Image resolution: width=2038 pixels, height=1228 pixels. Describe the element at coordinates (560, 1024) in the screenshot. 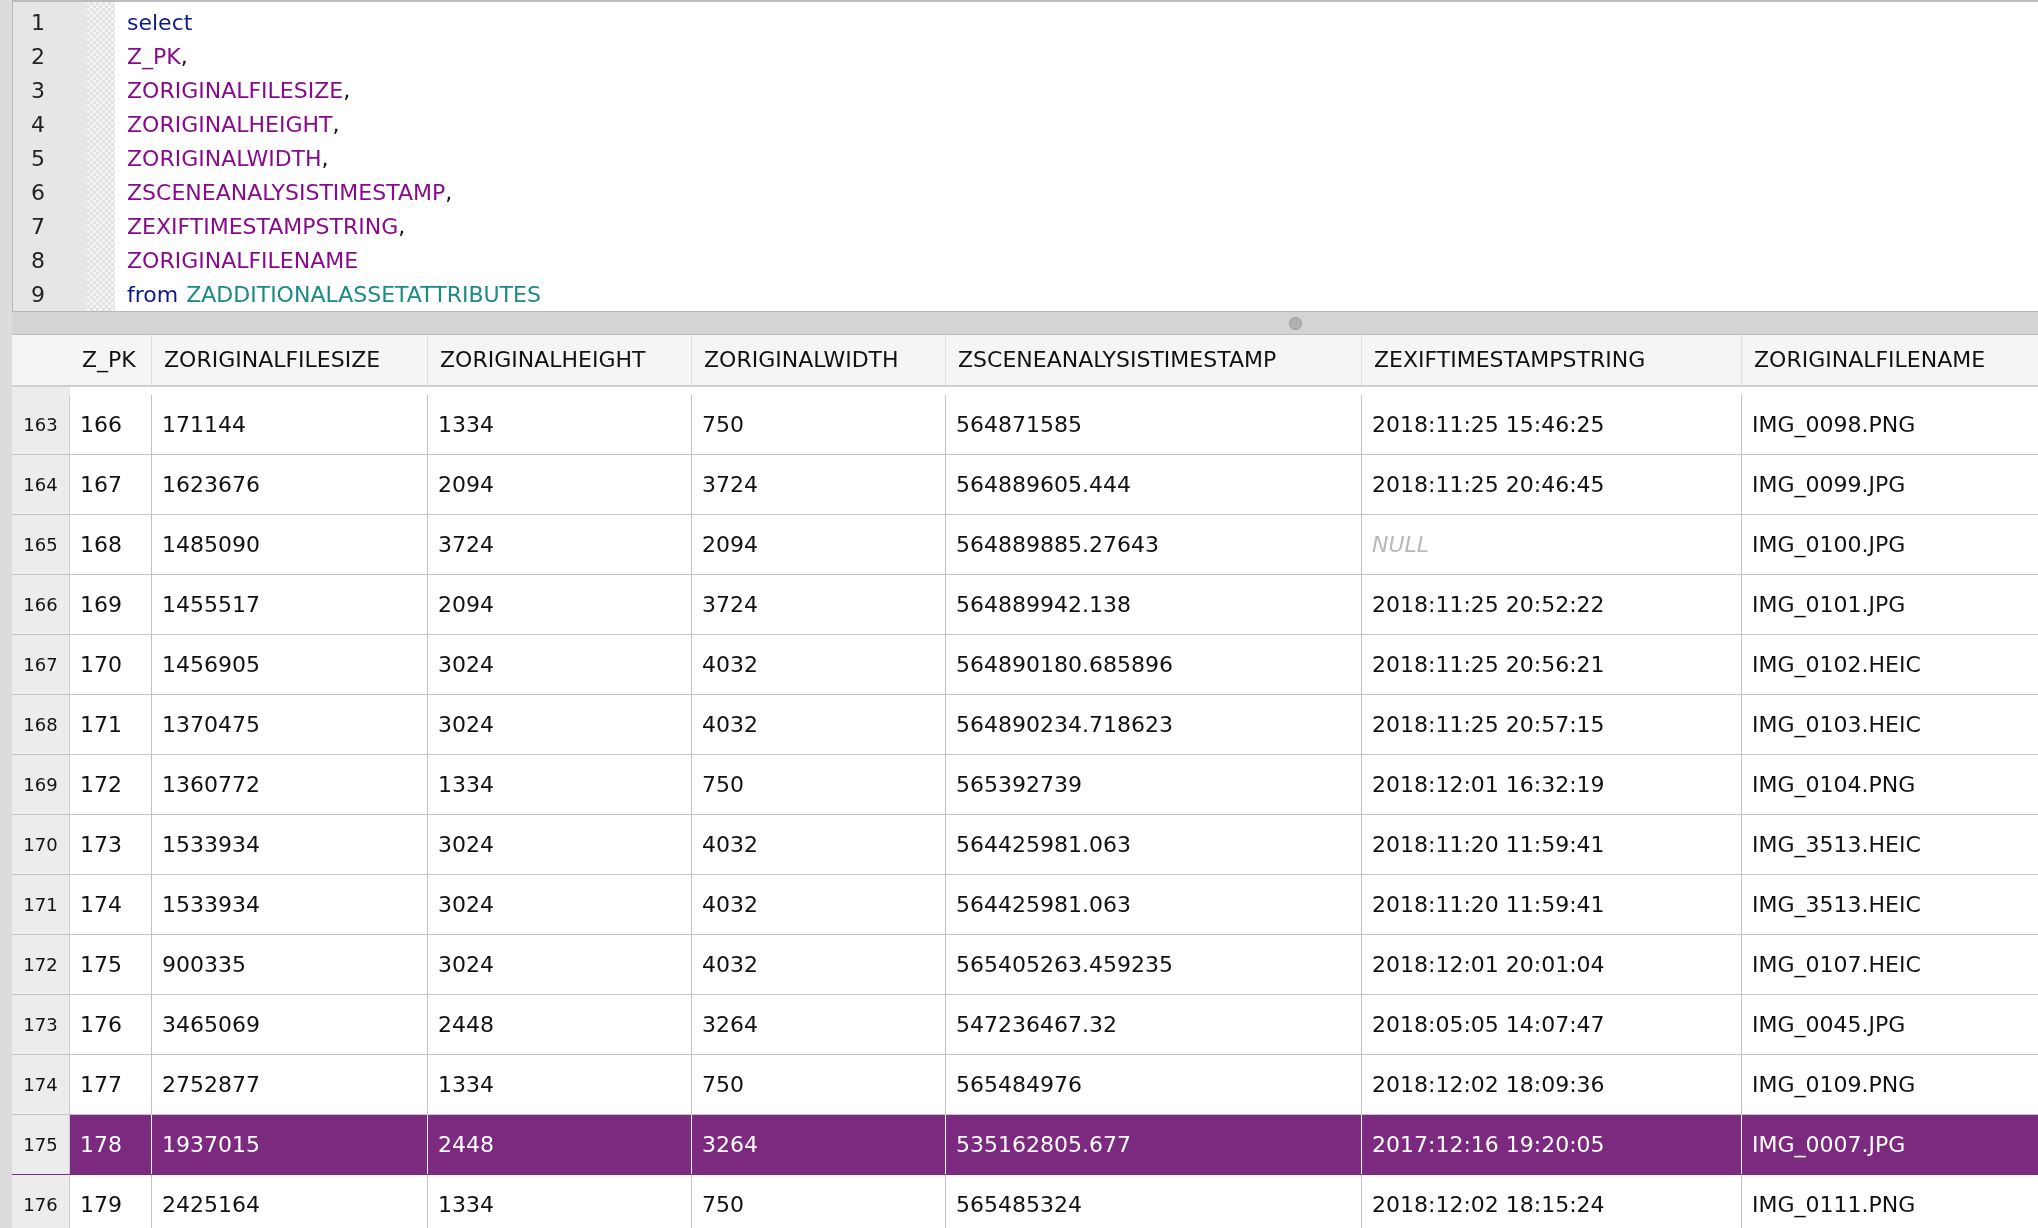

I see `table-cell: 2448` at that location.